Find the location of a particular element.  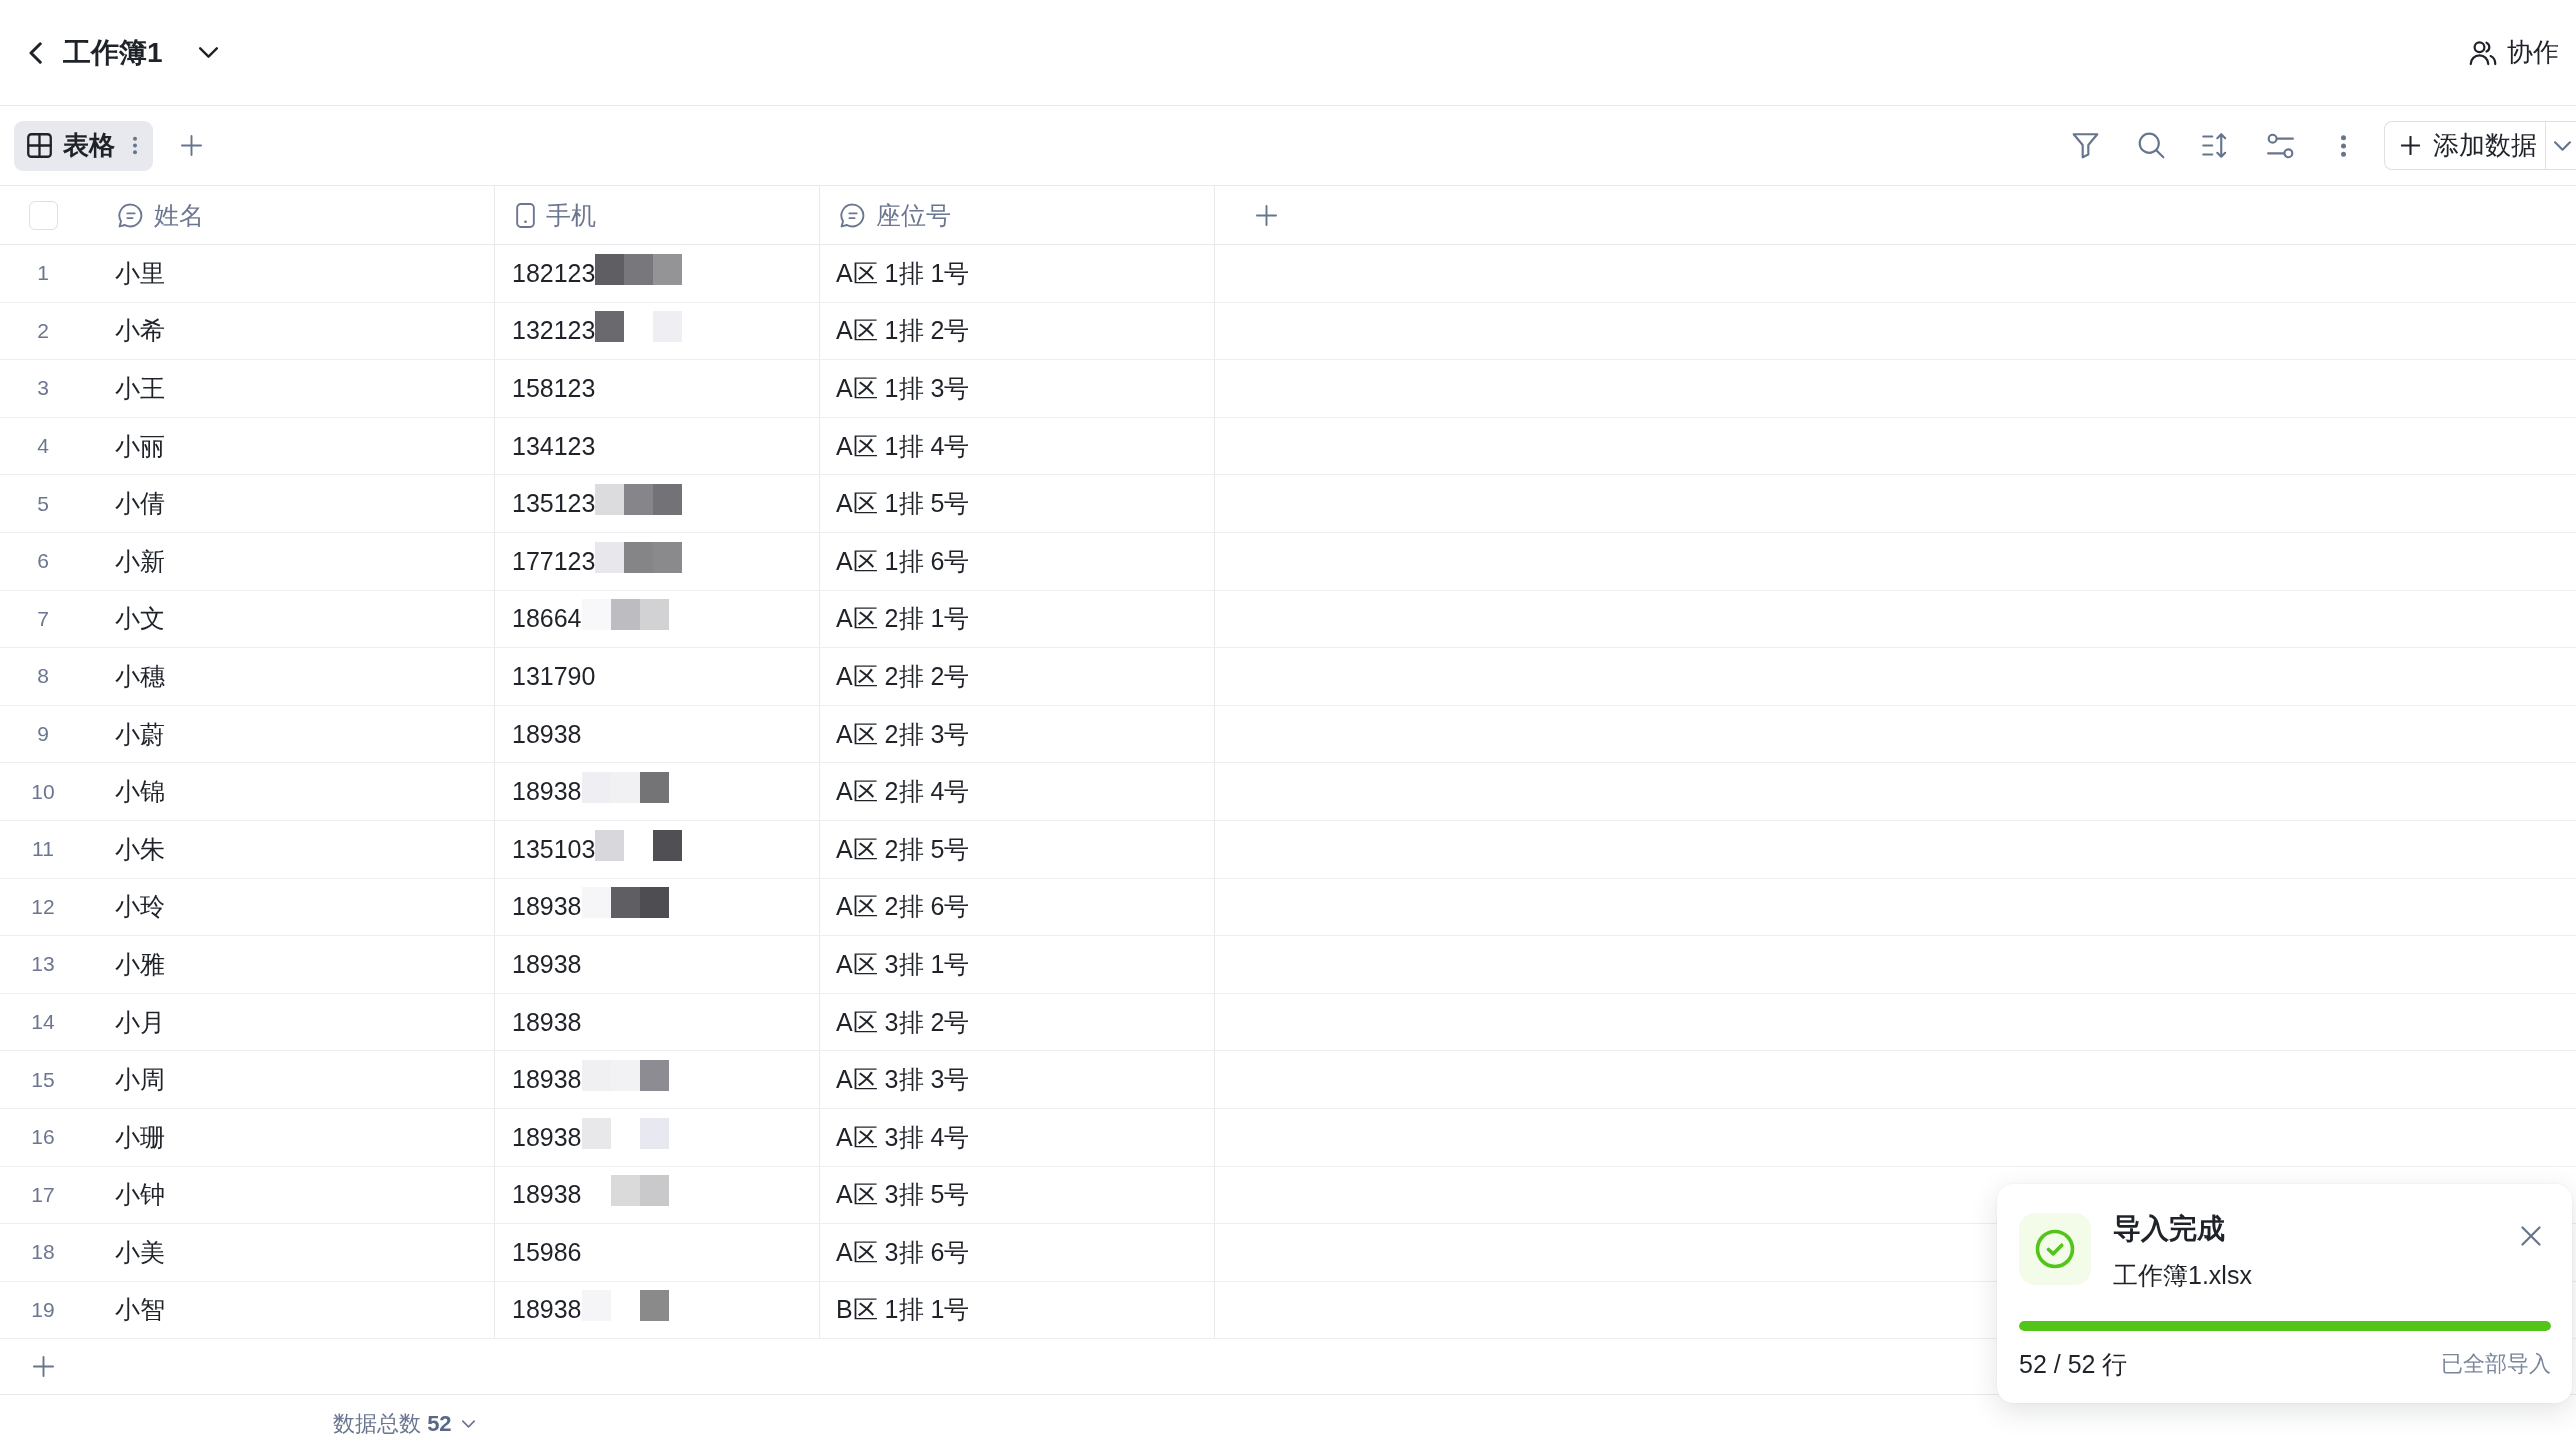

filter-icon is located at coordinates (2085, 145).